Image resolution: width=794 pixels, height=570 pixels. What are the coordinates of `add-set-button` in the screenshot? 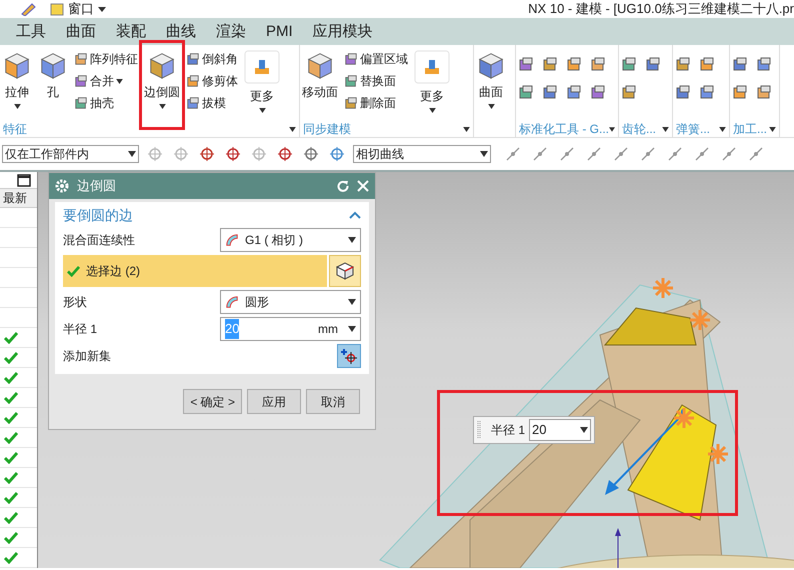 It's located at (349, 356).